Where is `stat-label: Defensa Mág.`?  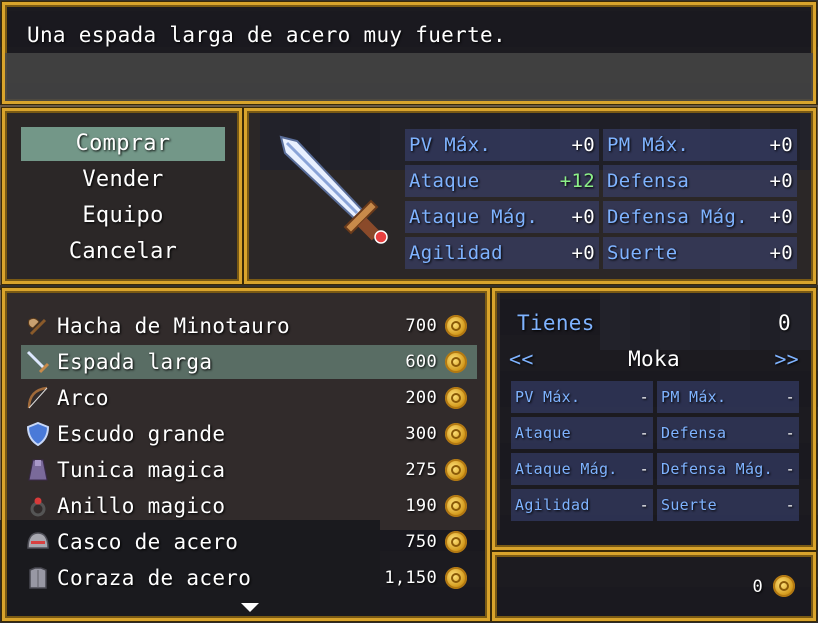 stat-label: Defensa Mág. is located at coordinates (677, 217).